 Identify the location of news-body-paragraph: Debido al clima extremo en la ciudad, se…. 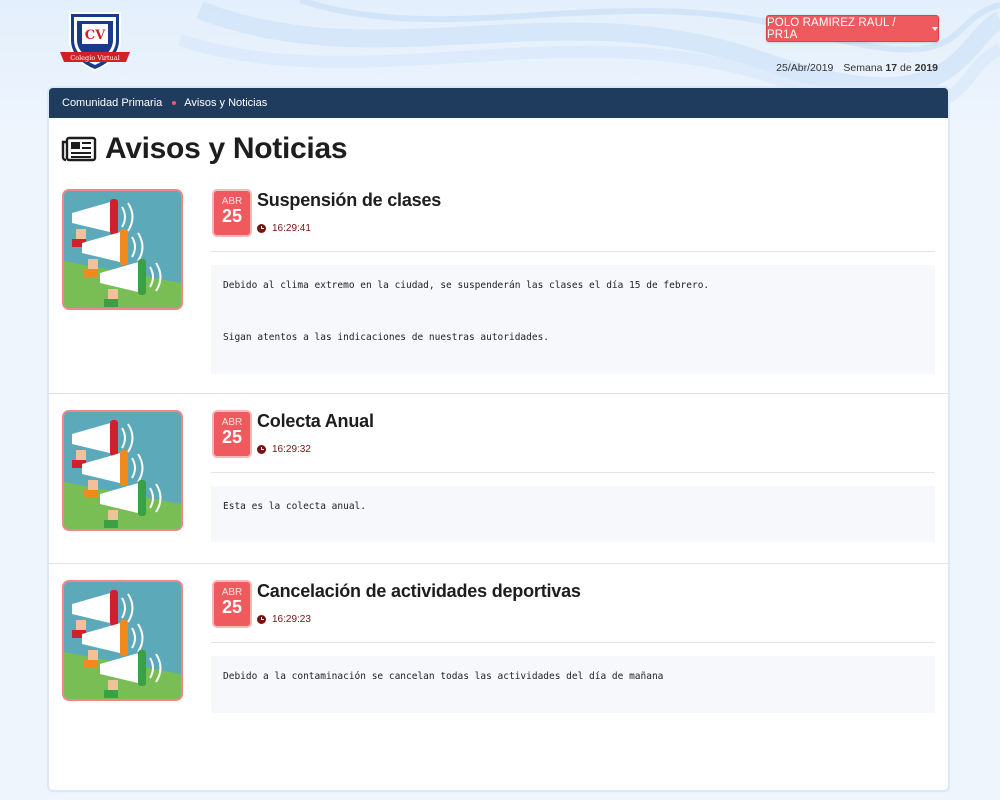
(466, 285).